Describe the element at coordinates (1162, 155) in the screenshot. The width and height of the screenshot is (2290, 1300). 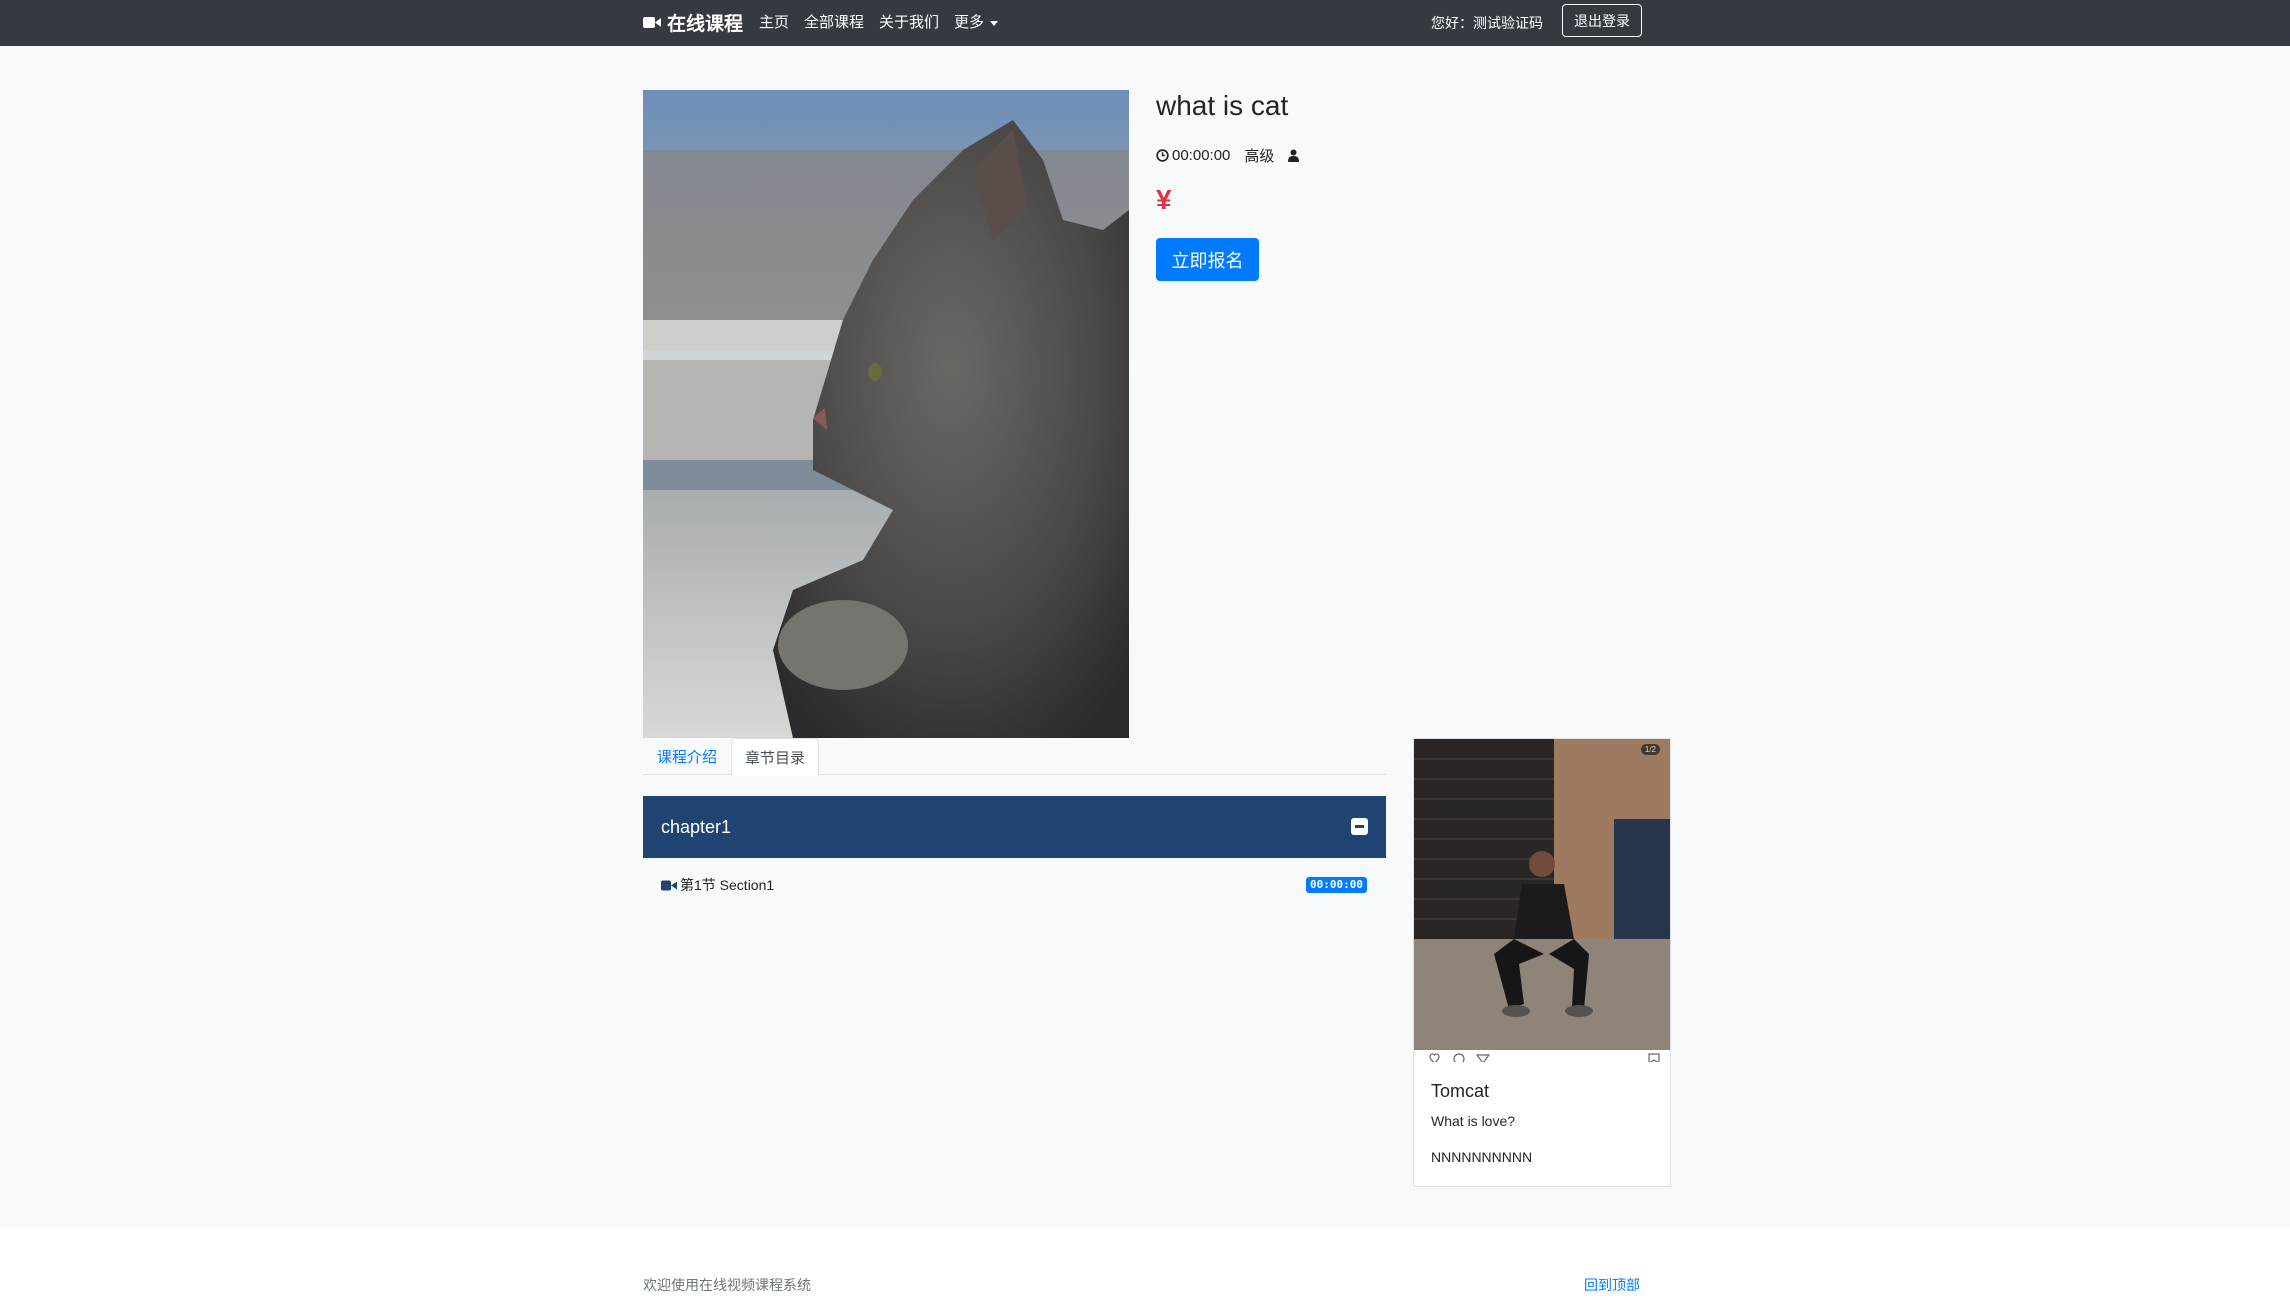
I see `clock-icon` at that location.